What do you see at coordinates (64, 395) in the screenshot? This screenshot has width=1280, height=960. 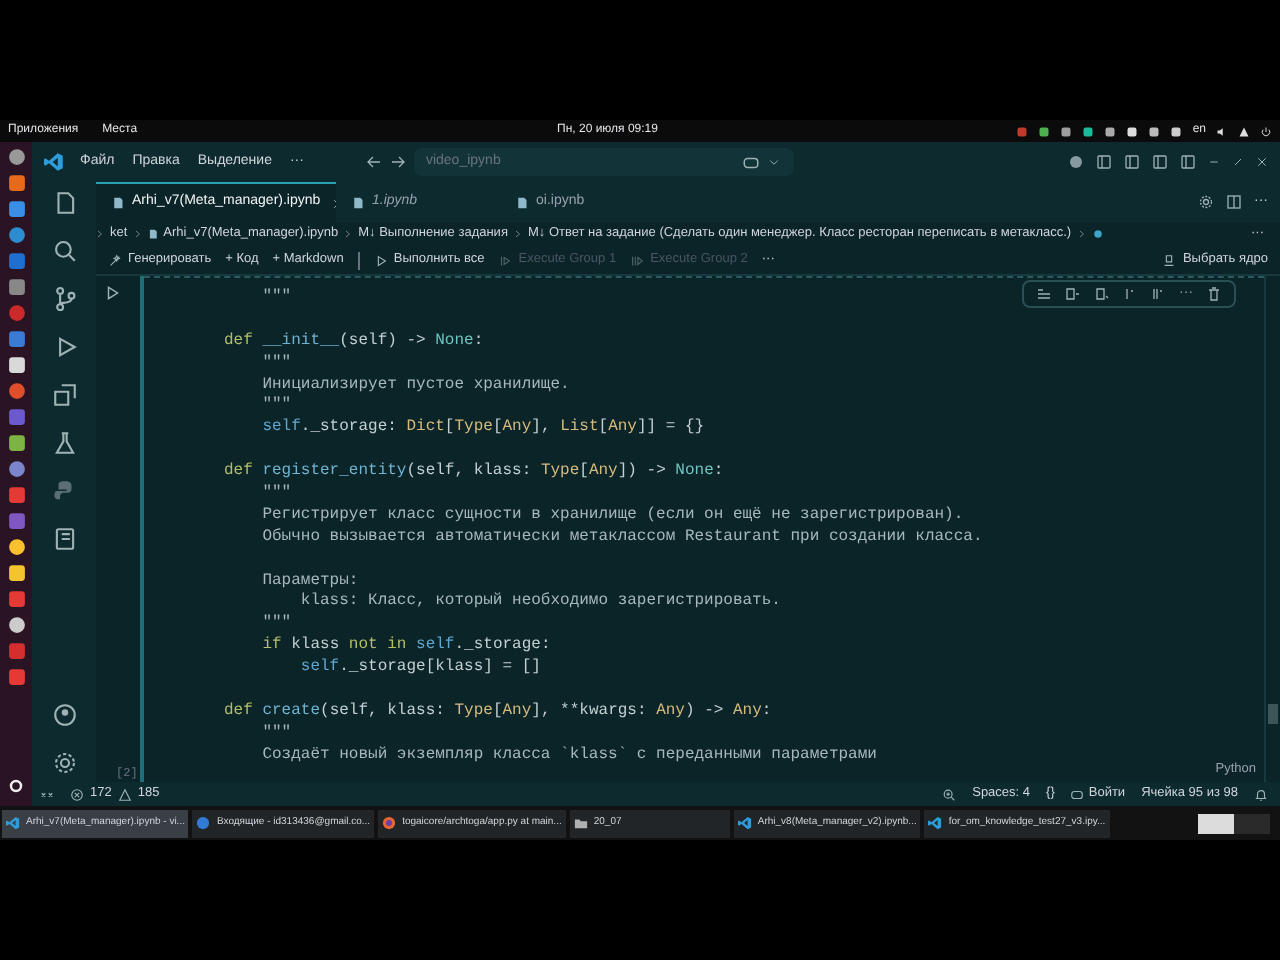 I see `extensions-icon` at bounding box center [64, 395].